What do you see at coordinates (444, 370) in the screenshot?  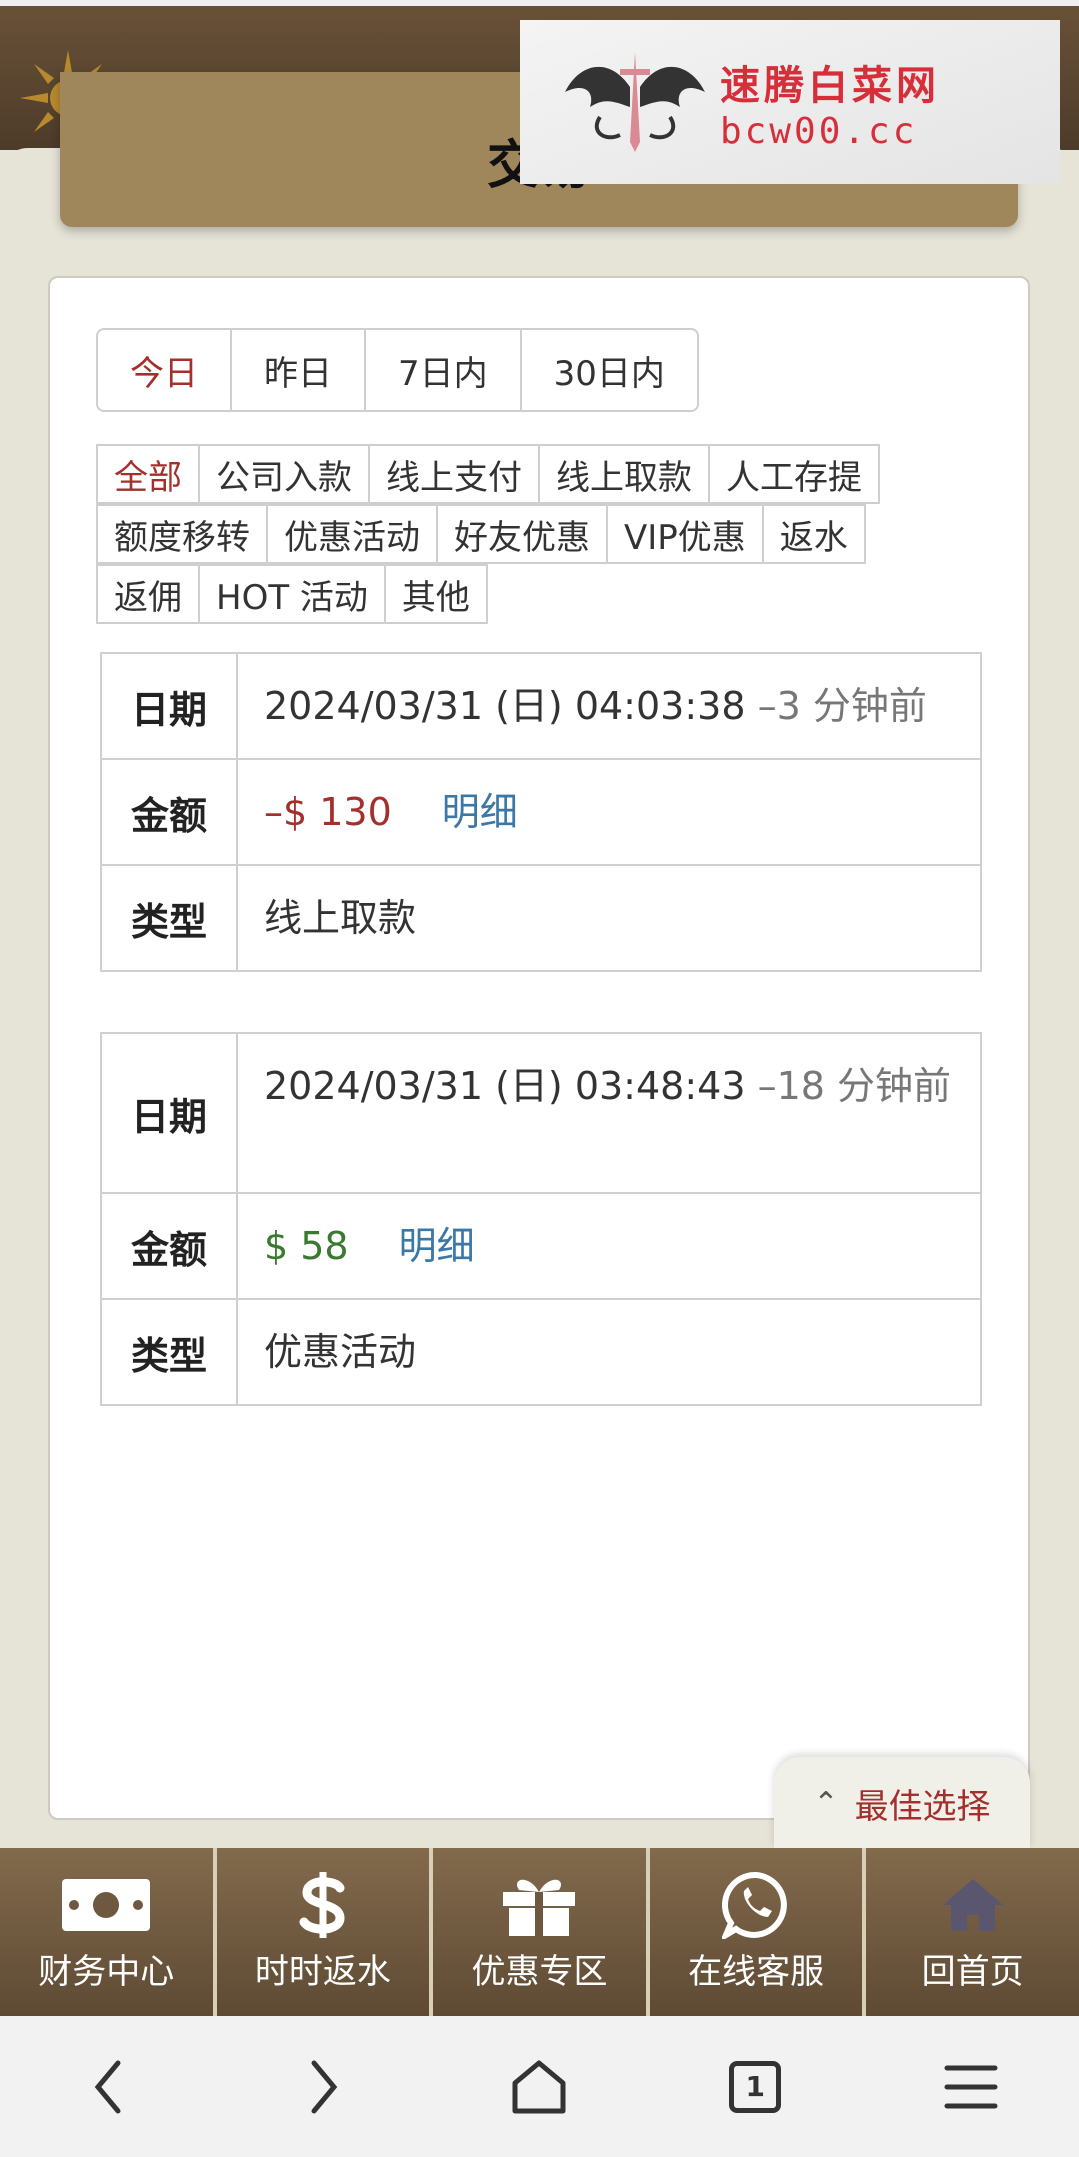 I see `range-7-days-tab: 7日内` at bounding box center [444, 370].